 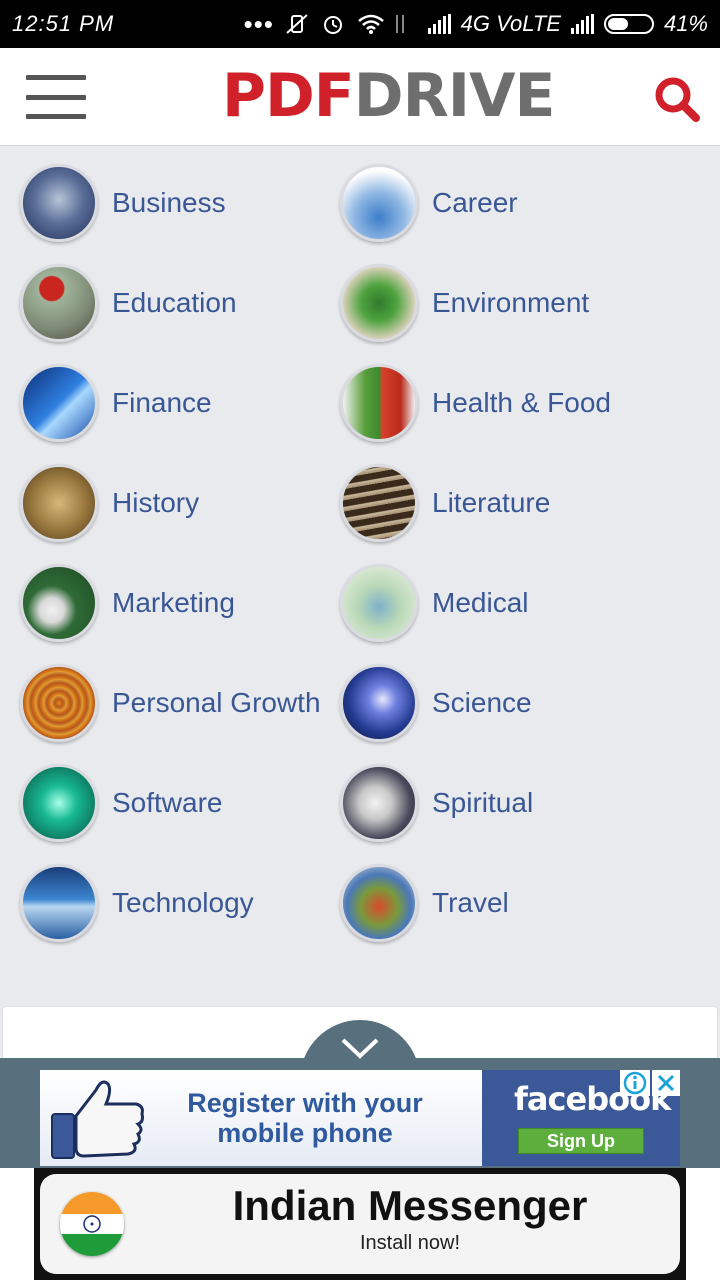 I want to click on category-spiritual: Spiritual, so click(x=500, y=803).